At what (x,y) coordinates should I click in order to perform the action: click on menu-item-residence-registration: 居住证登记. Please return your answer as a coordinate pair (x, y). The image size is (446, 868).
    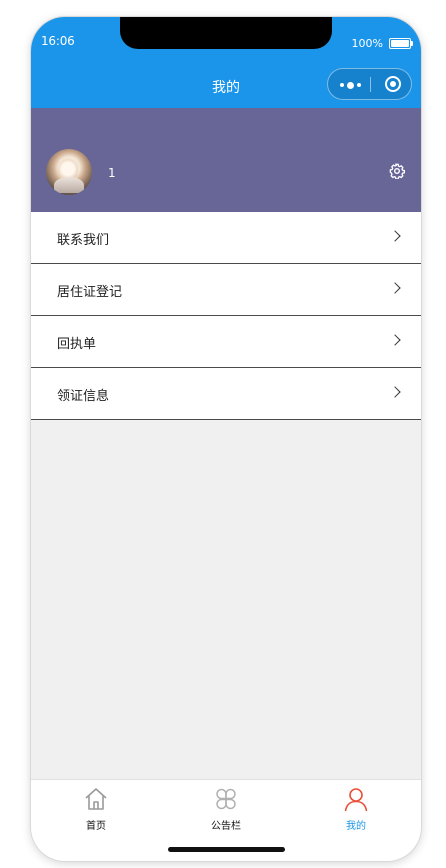
    Looking at the image, I should click on (226, 290).